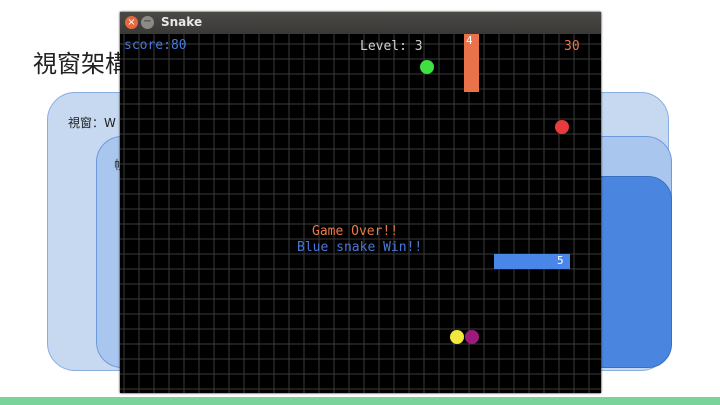  What do you see at coordinates (182, 22) in the screenshot?
I see `window-title: Snake` at bounding box center [182, 22].